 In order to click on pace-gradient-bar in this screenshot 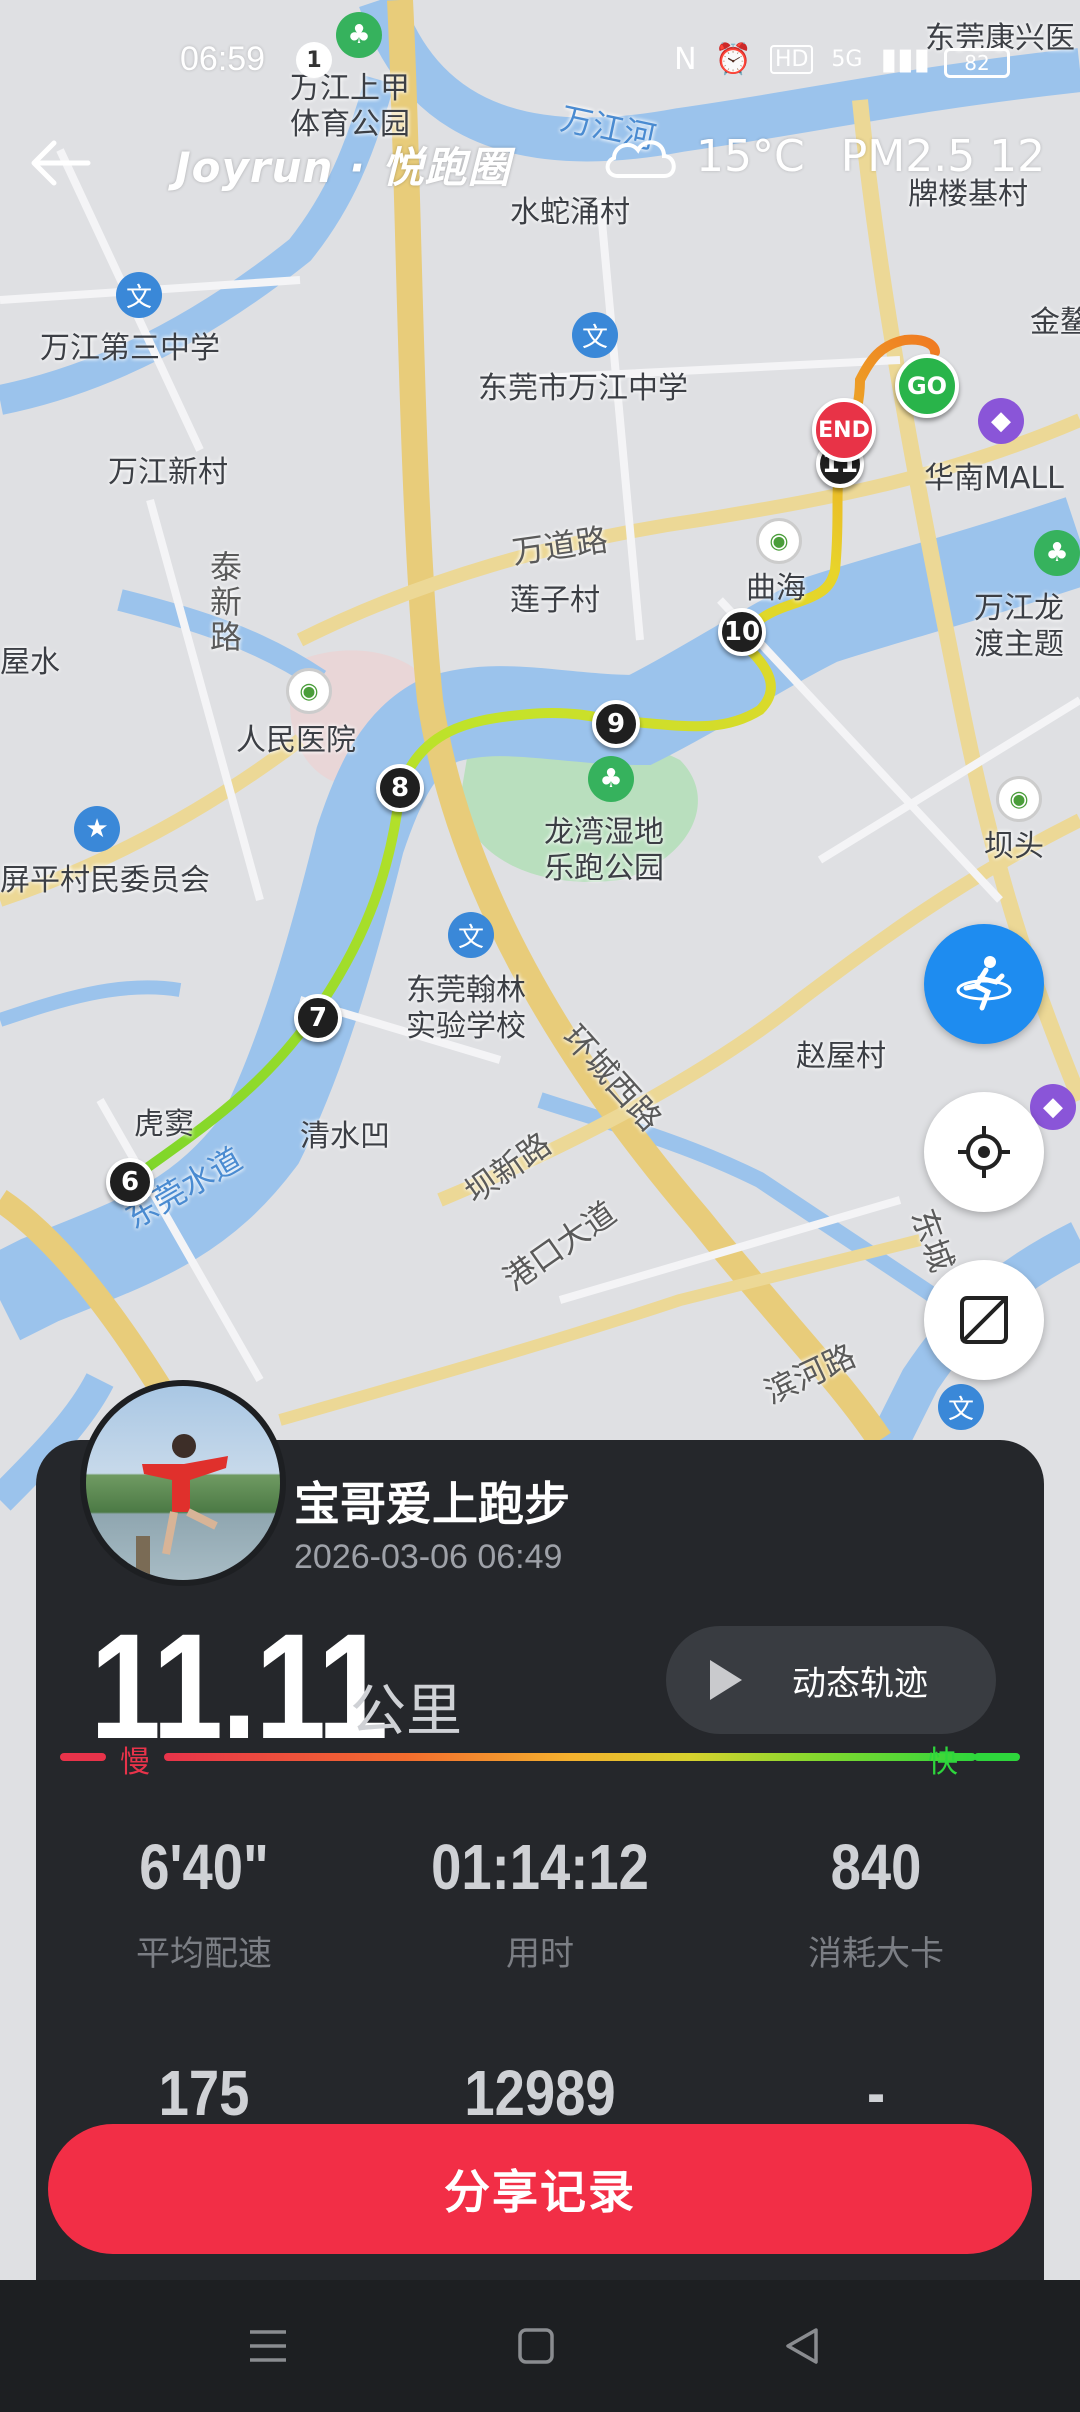, I will do `click(570, 1757)`.